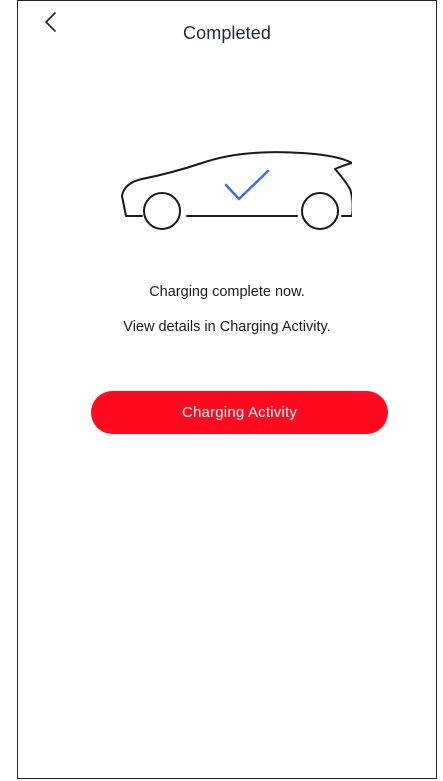  Describe the element at coordinates (239, 412) in the screenshot. I see `charging-activity-button: Charging Activity` at that location.